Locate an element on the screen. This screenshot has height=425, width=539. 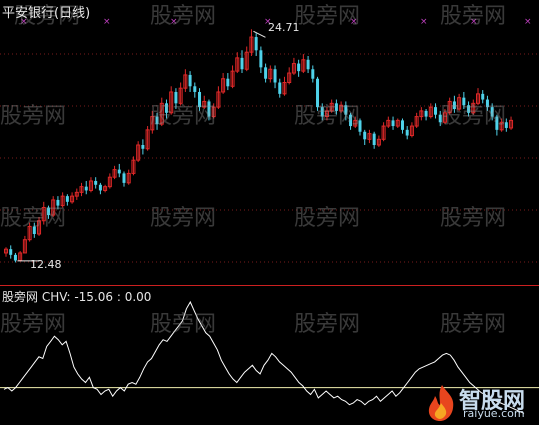
low-price-label: 12.48 is located at coordinates (46, 264).